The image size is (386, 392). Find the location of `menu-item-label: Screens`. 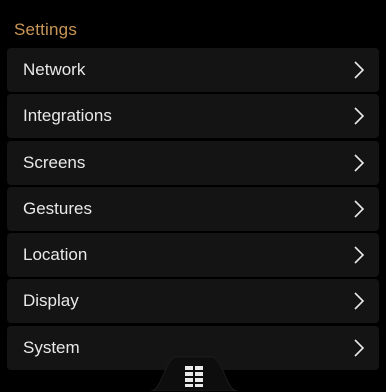

menu-item-label: Screens is located at coordinates (54, 162).